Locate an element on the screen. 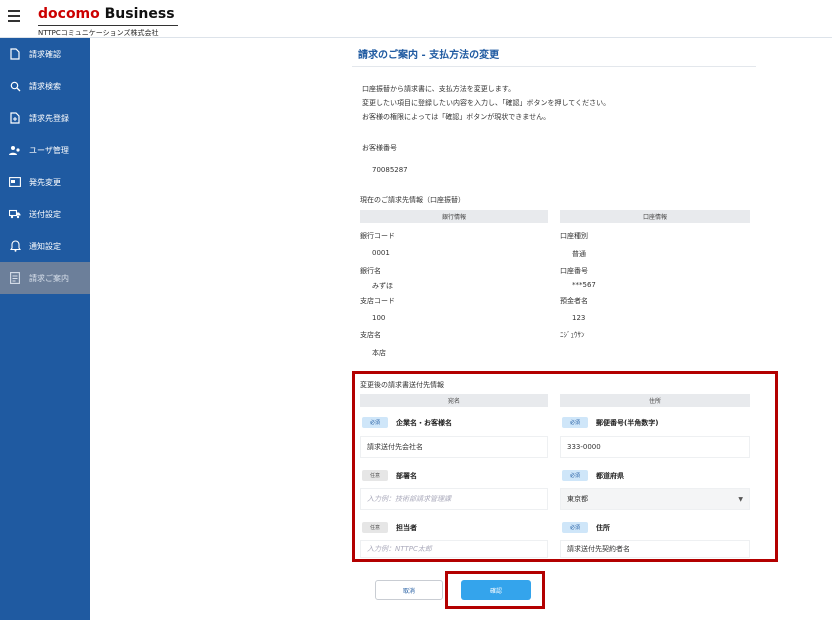 This screenshot has height=620, width=832. branch-code-label: 支店コード is located at coordinates (377, 301).